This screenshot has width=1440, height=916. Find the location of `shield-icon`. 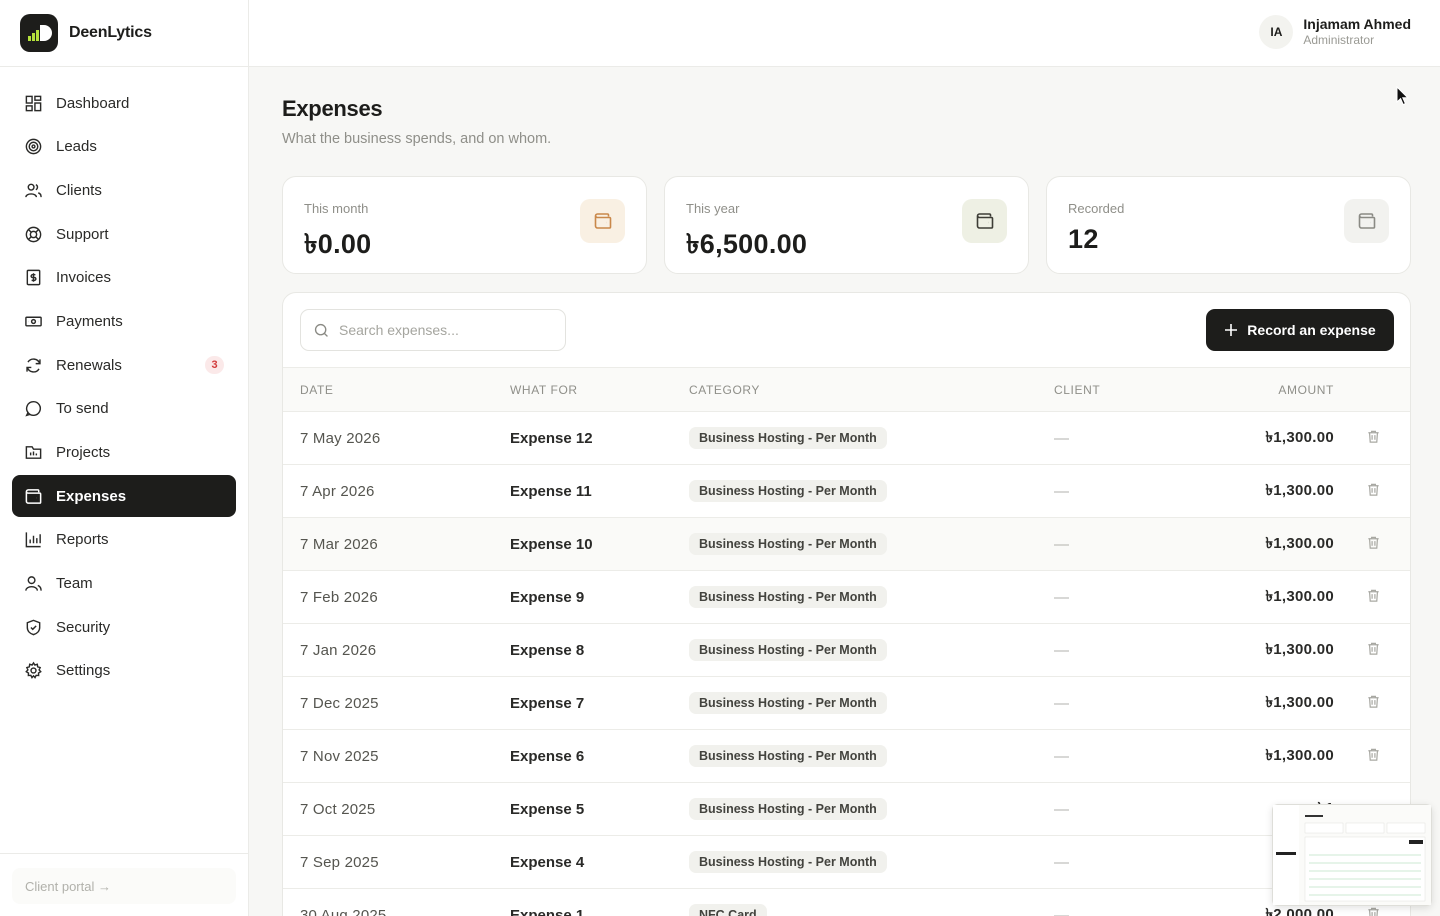

shield-icon is located at coordinates (33, 627).